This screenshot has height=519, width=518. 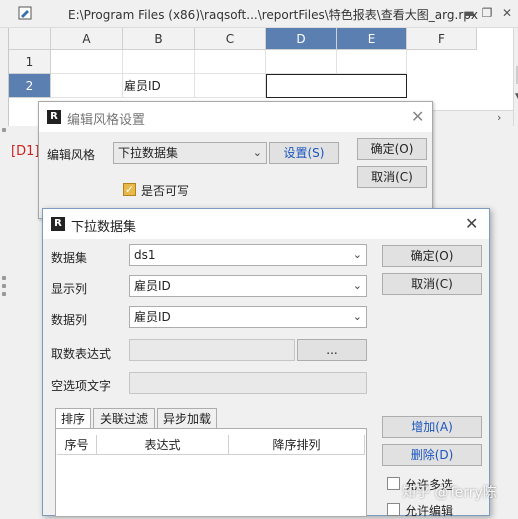 What do you see at coordinates (429, 511) in the screenshot?
I see `allow-edit-label: 允许编辑` at bounding box center [429, 511].